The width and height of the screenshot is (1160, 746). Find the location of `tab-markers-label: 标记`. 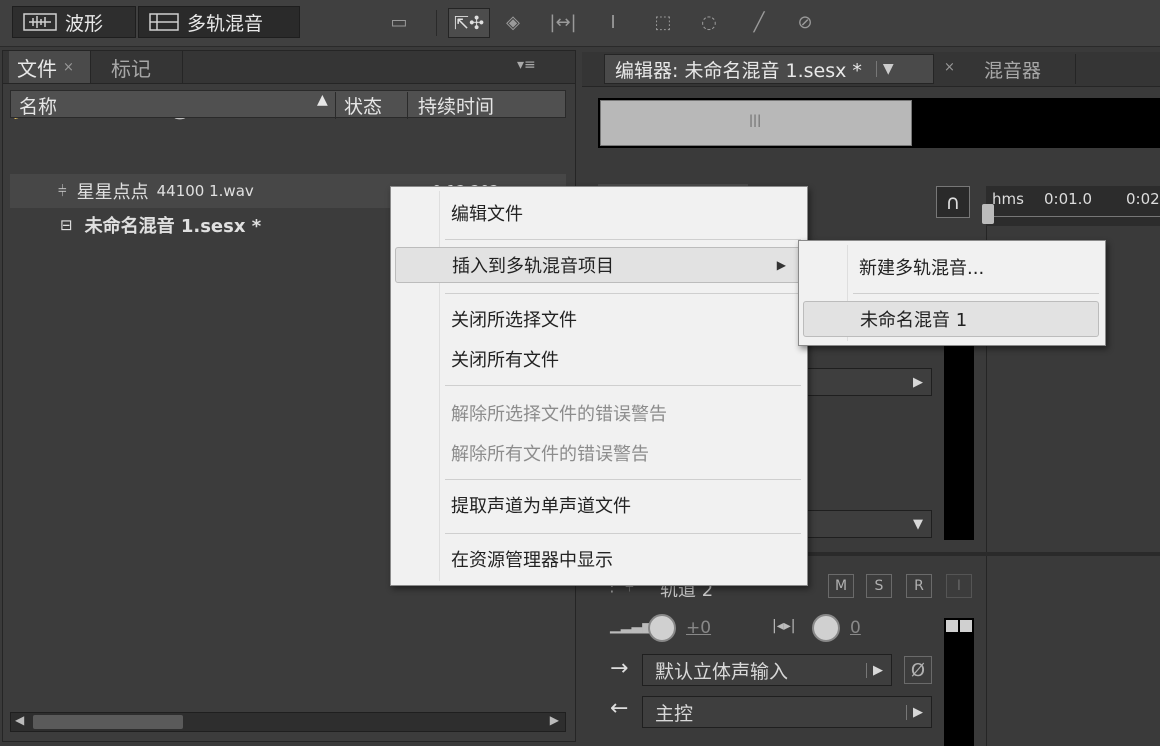

tab-markers-label: 标记 is located at coordinates (131, 68).